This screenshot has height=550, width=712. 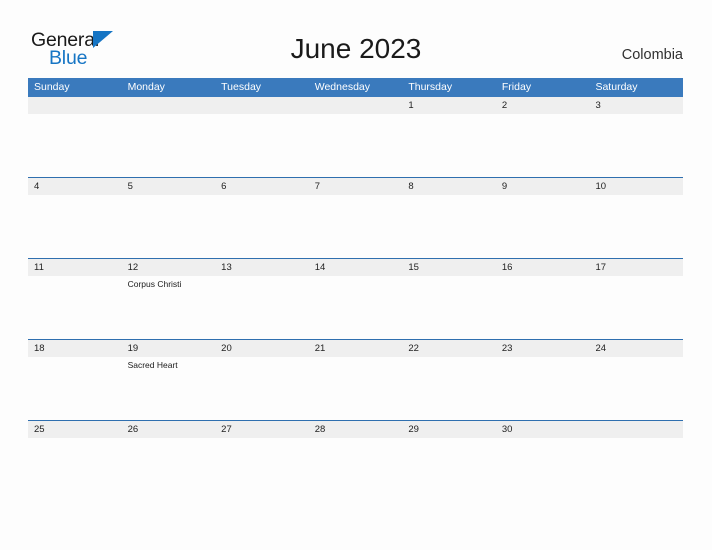 I want to click on day-number: 21, so click(x=356, y=348).